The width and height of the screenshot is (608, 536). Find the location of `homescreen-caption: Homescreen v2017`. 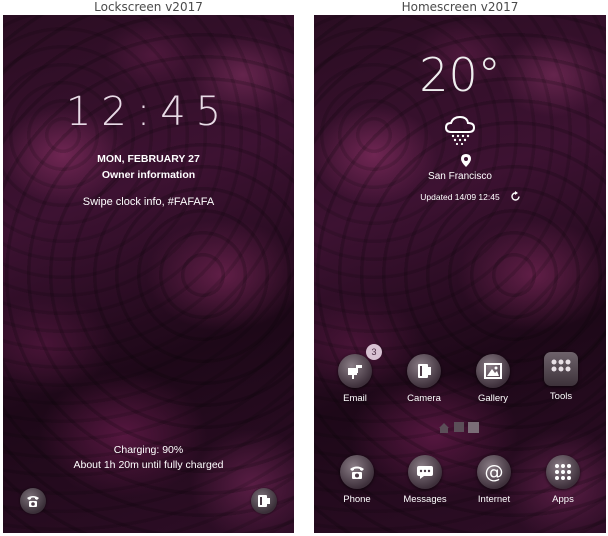

homescreen-caption: Homescreen v2017 is located at coordinates (460, 7).